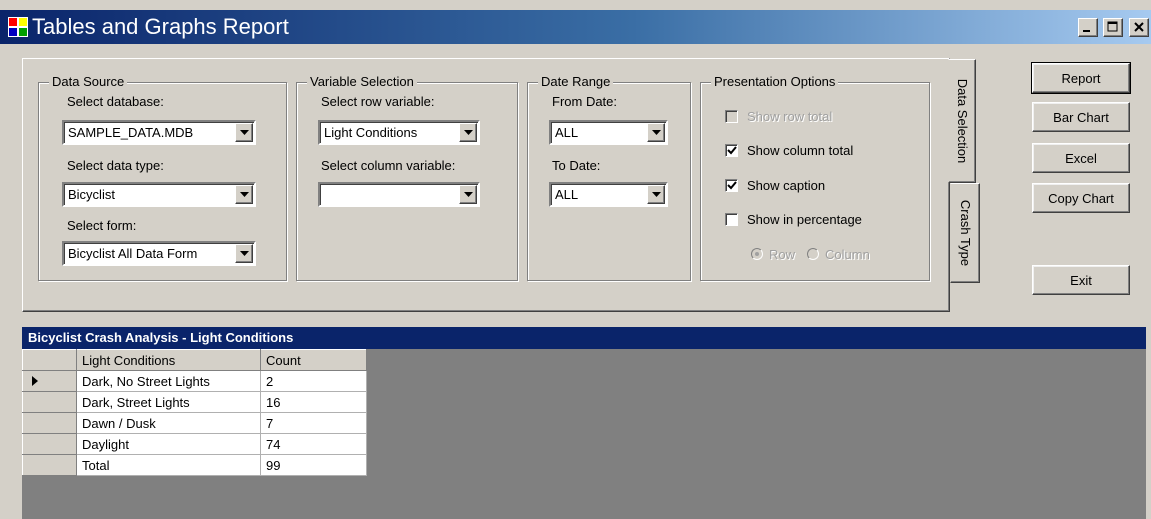 This screenshot has height=519, width=1151. I want to click on title-bar: Tables and Graphs Report, so click(575, 27).